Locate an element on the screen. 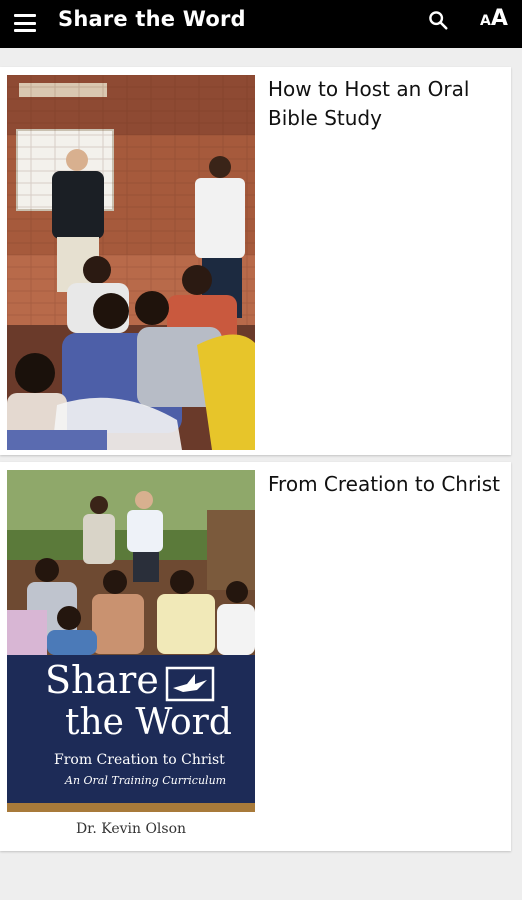 The width and height of the screenshot is (522, 900). font-size-icon: AA is located at coordinates (494, 18).